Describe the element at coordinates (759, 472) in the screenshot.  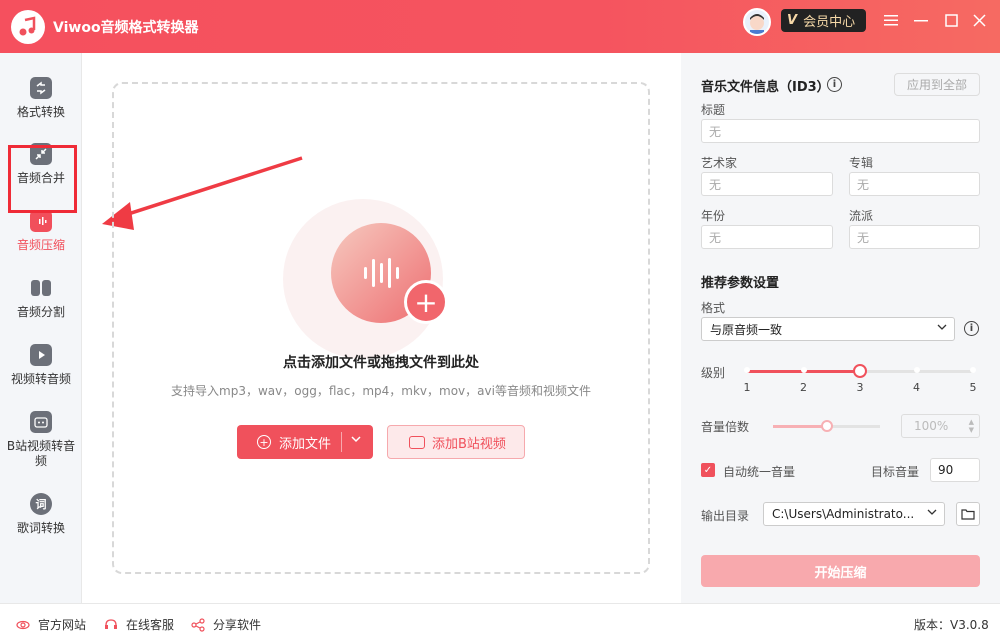
I see `auto-volume-label: 自动统一音量` at that location.